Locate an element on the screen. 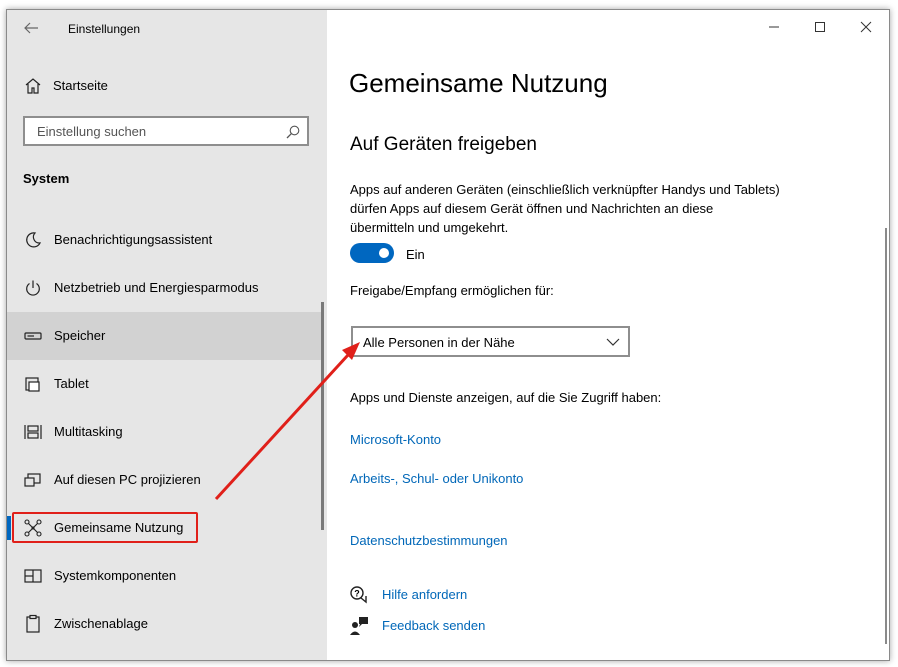  help-row: ? Hilfe anfordern is located at coordinates (449, 595).